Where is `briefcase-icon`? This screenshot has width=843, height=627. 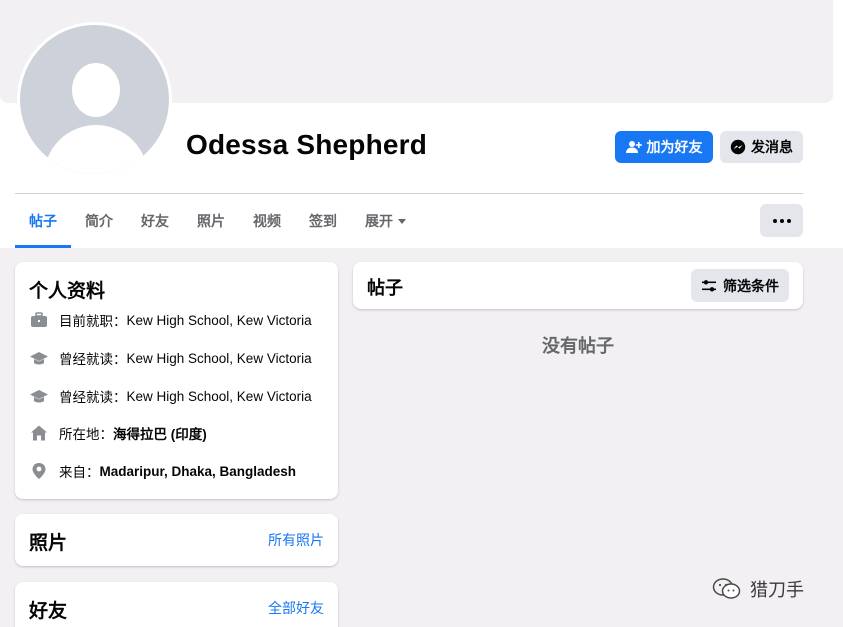 briefcase-icon is located at coordinates (39, 320).